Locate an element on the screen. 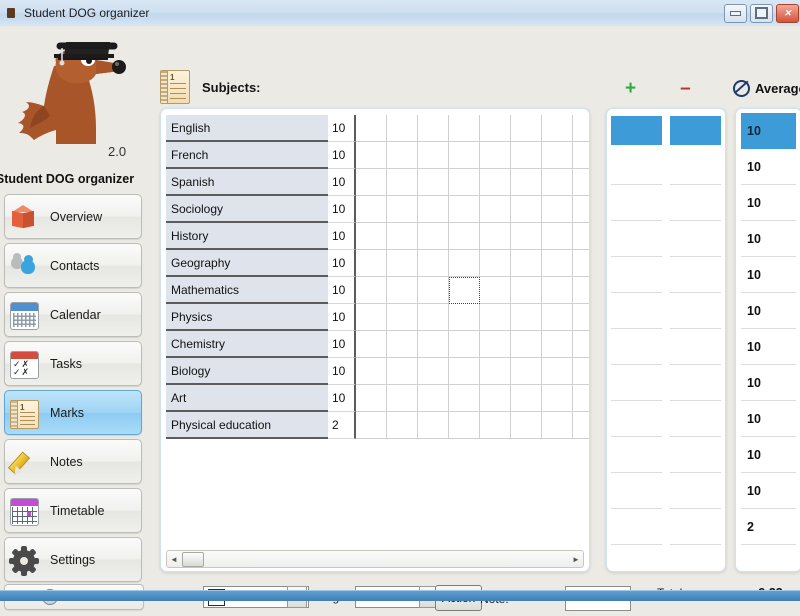 Image resolution: width=800 pixels, height=616 pixels. scroll-left-arrow-icon: ◄ is located at coordinates (174, 559).